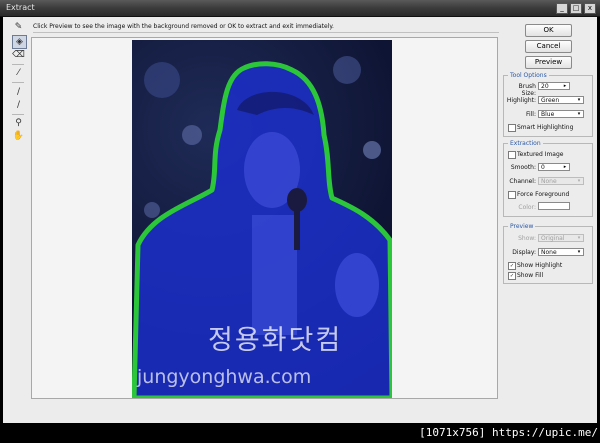 This screenshot has width=600, height=443. I want to click on eyedropper-tool-icon: ⁄, so click(18, 73).